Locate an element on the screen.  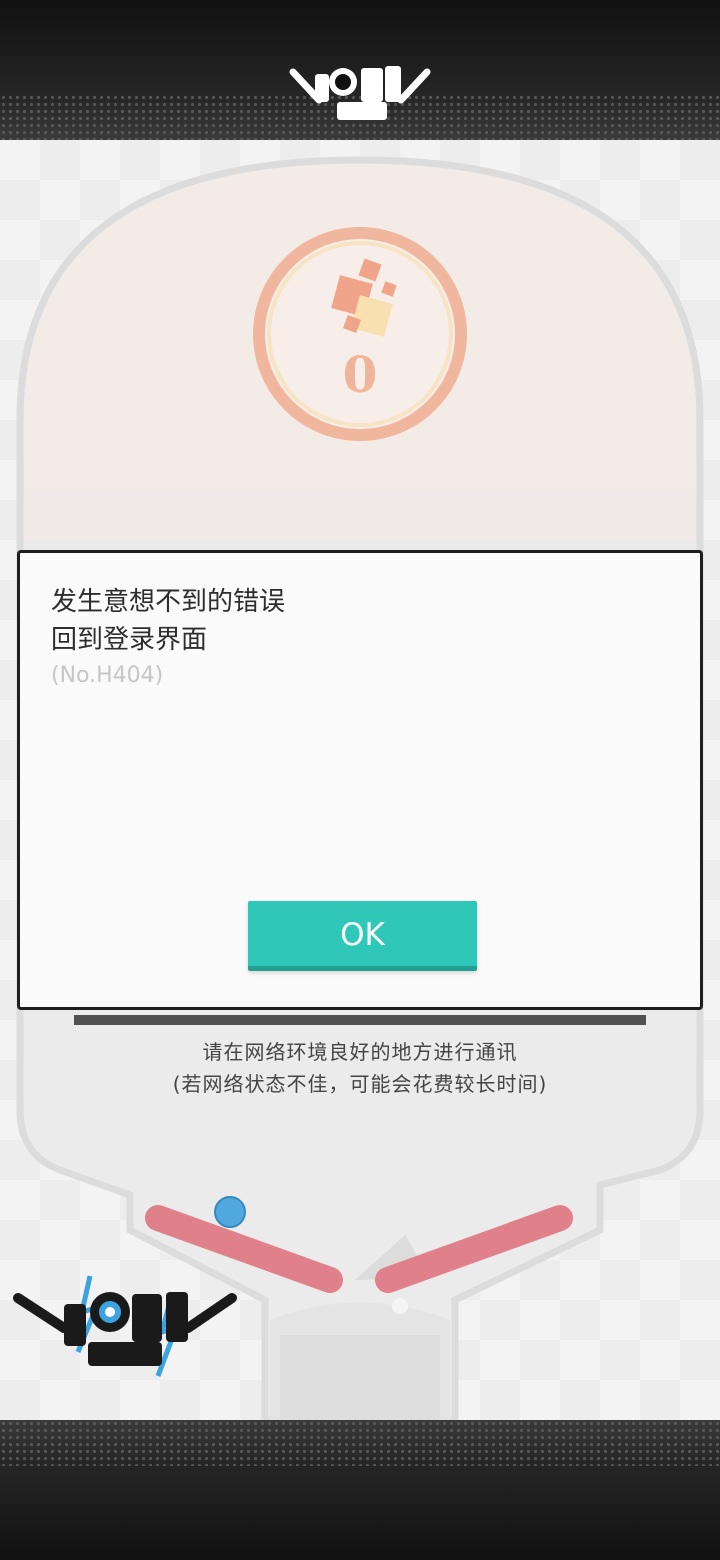
bottom-banner is located at coordinates (360, 1490).